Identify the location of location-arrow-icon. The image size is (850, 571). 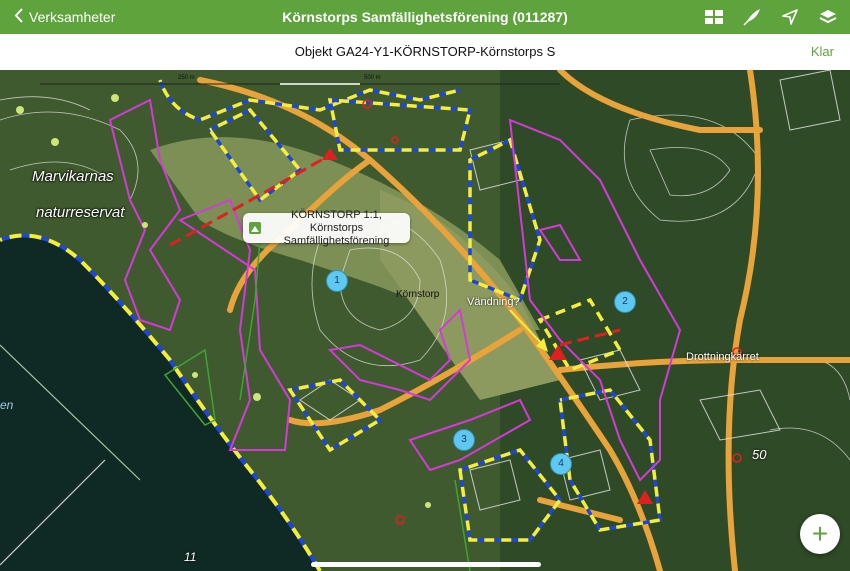
(790, 17).